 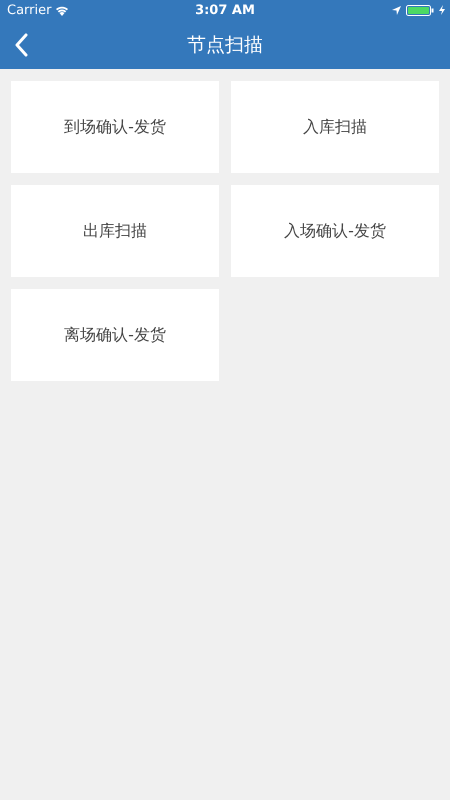 What do you see at coordinates (115, 231) in the screenshot?
I see `menu-tile: 出库扫描` at bounding box center [115, 231].